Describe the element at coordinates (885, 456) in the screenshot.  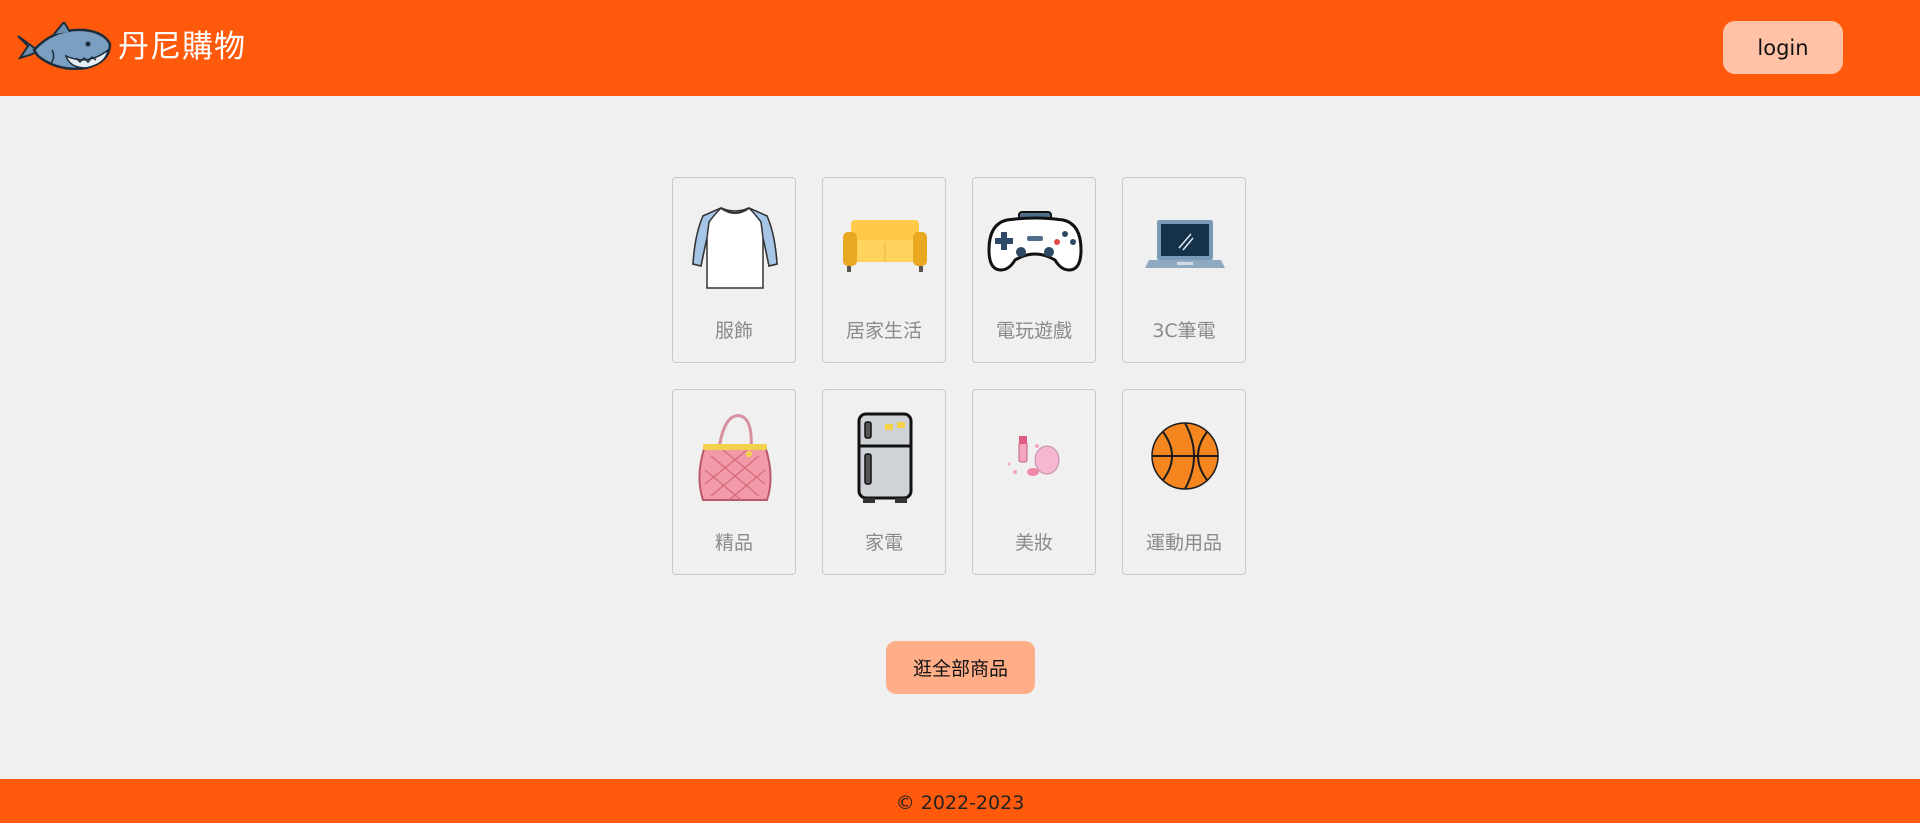
I see `refrigerator-icon` at that location.